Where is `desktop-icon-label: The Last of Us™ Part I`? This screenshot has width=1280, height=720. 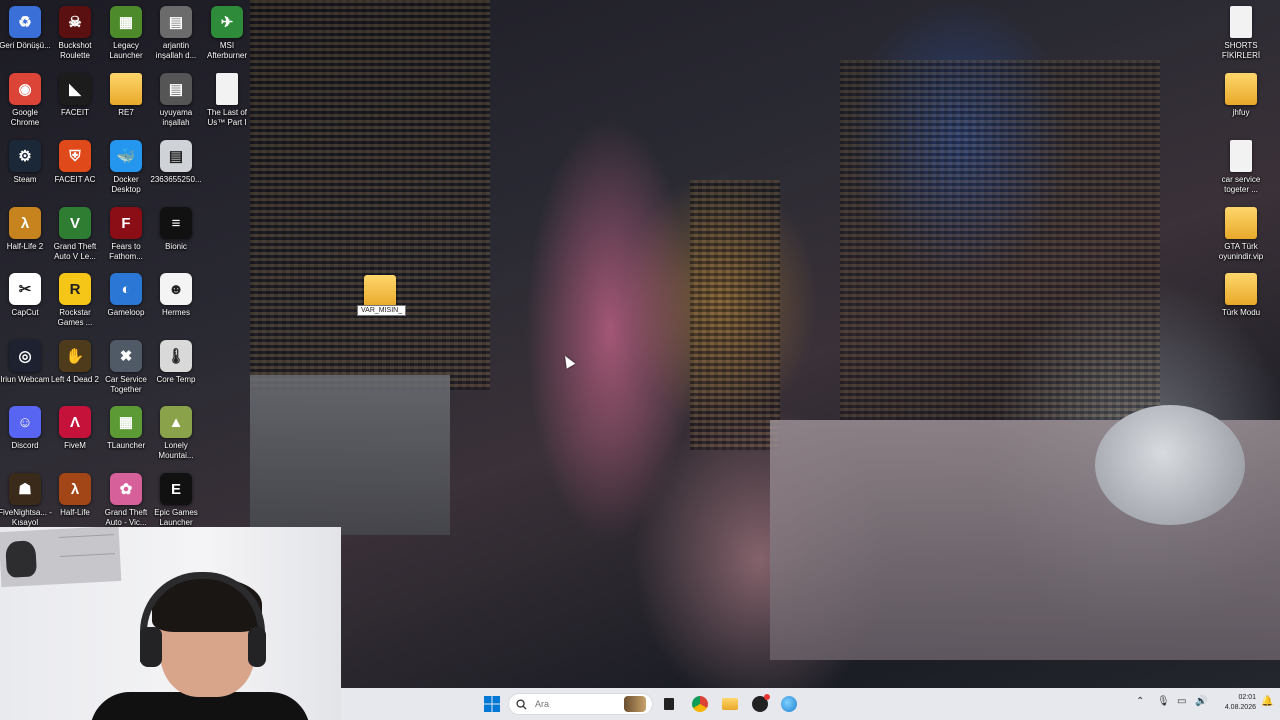 desktop-icon-label: The Last of Us™ Part I is located at coordinates (227, 117).